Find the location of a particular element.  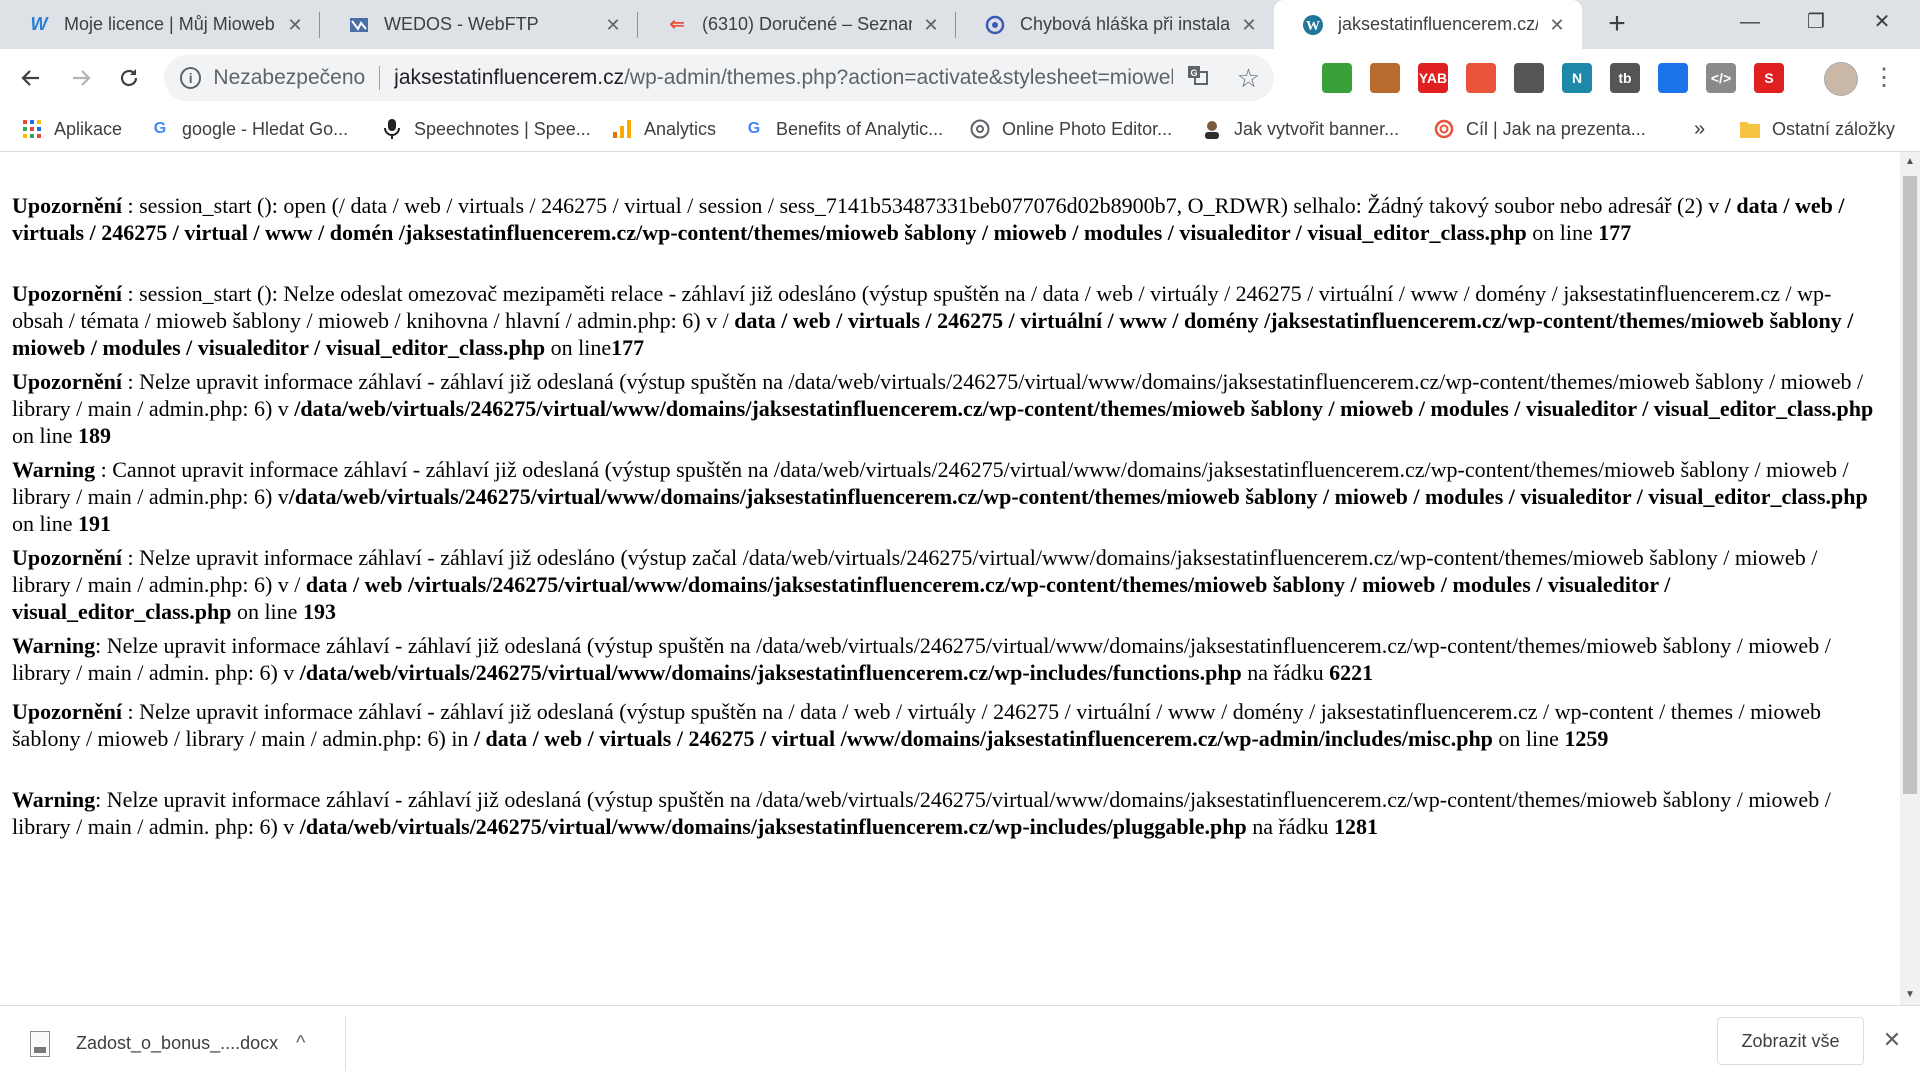

back-arrow-icon is located at coordinates (30, 78).